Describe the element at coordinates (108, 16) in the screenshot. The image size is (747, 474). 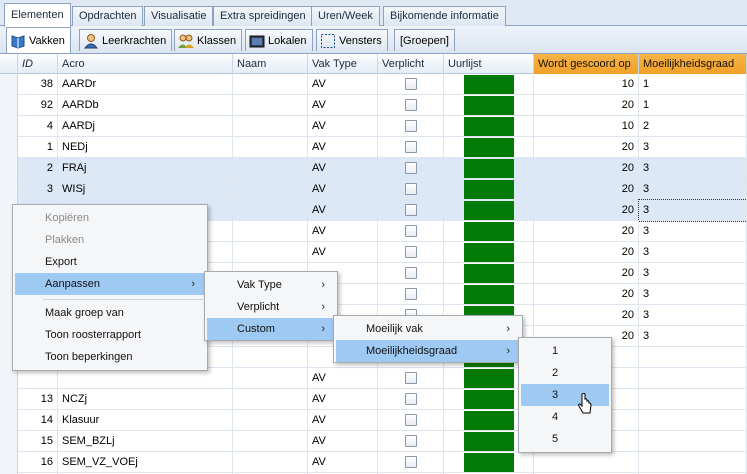
I see `tab-opdrachten: Opdrachten` at that location.